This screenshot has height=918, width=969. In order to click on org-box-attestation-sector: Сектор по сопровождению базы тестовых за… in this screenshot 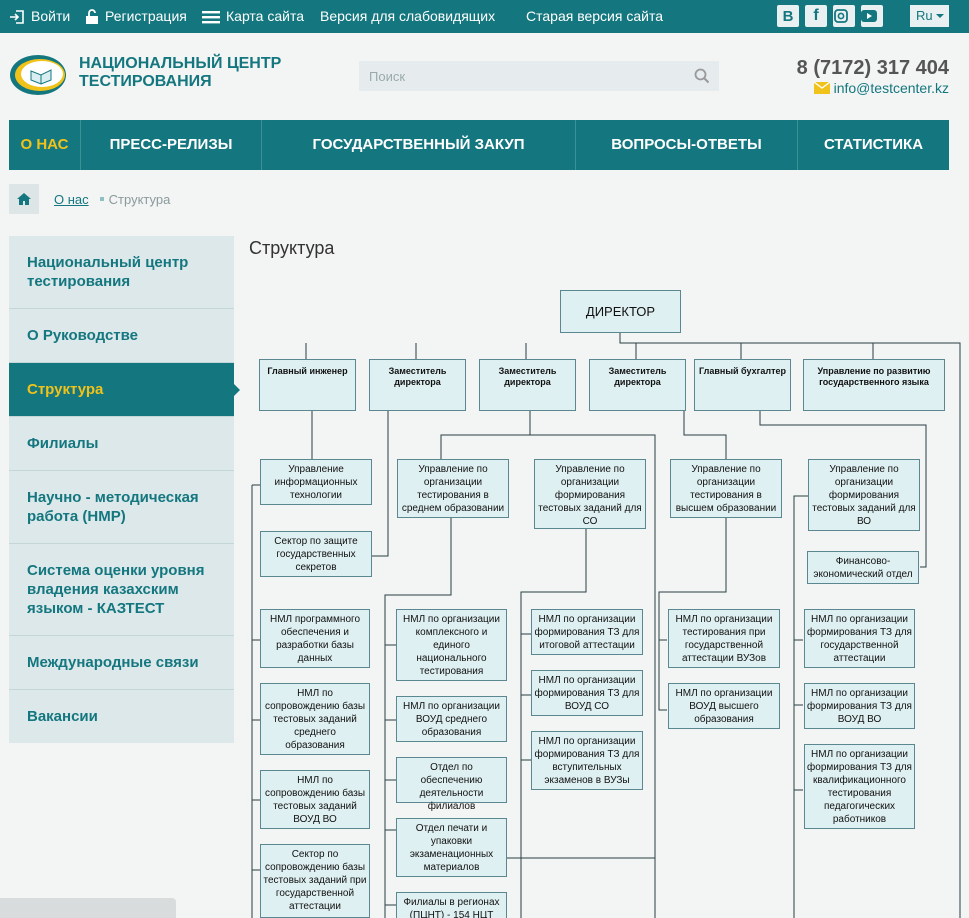, I will do `click(315, 881)`.